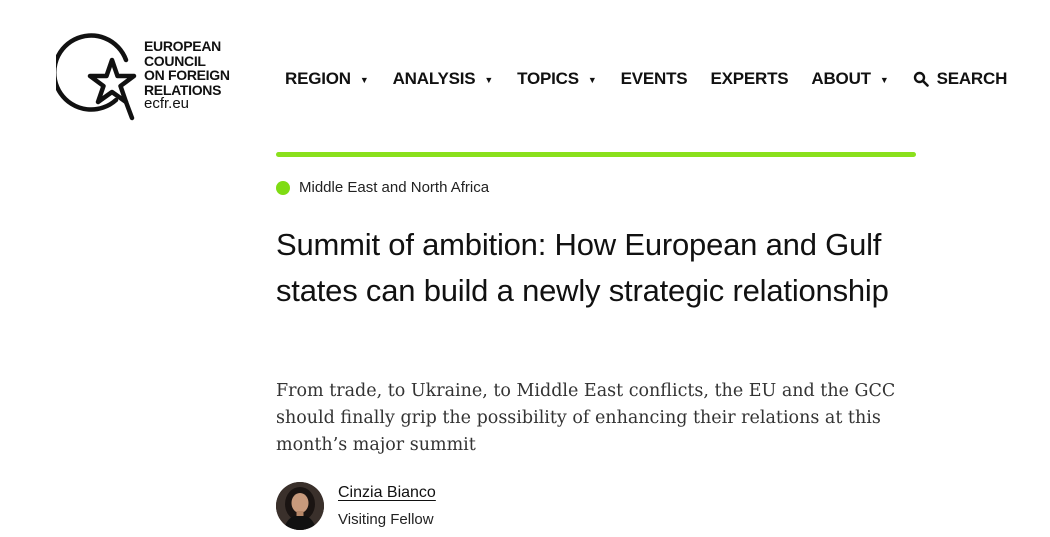 This screenshot has height=537, width=1050. What do you see at coordinates (386, 519) in the screenshot?
I see `author-role: Visiting Fellow` at bounding box center [386, 519].